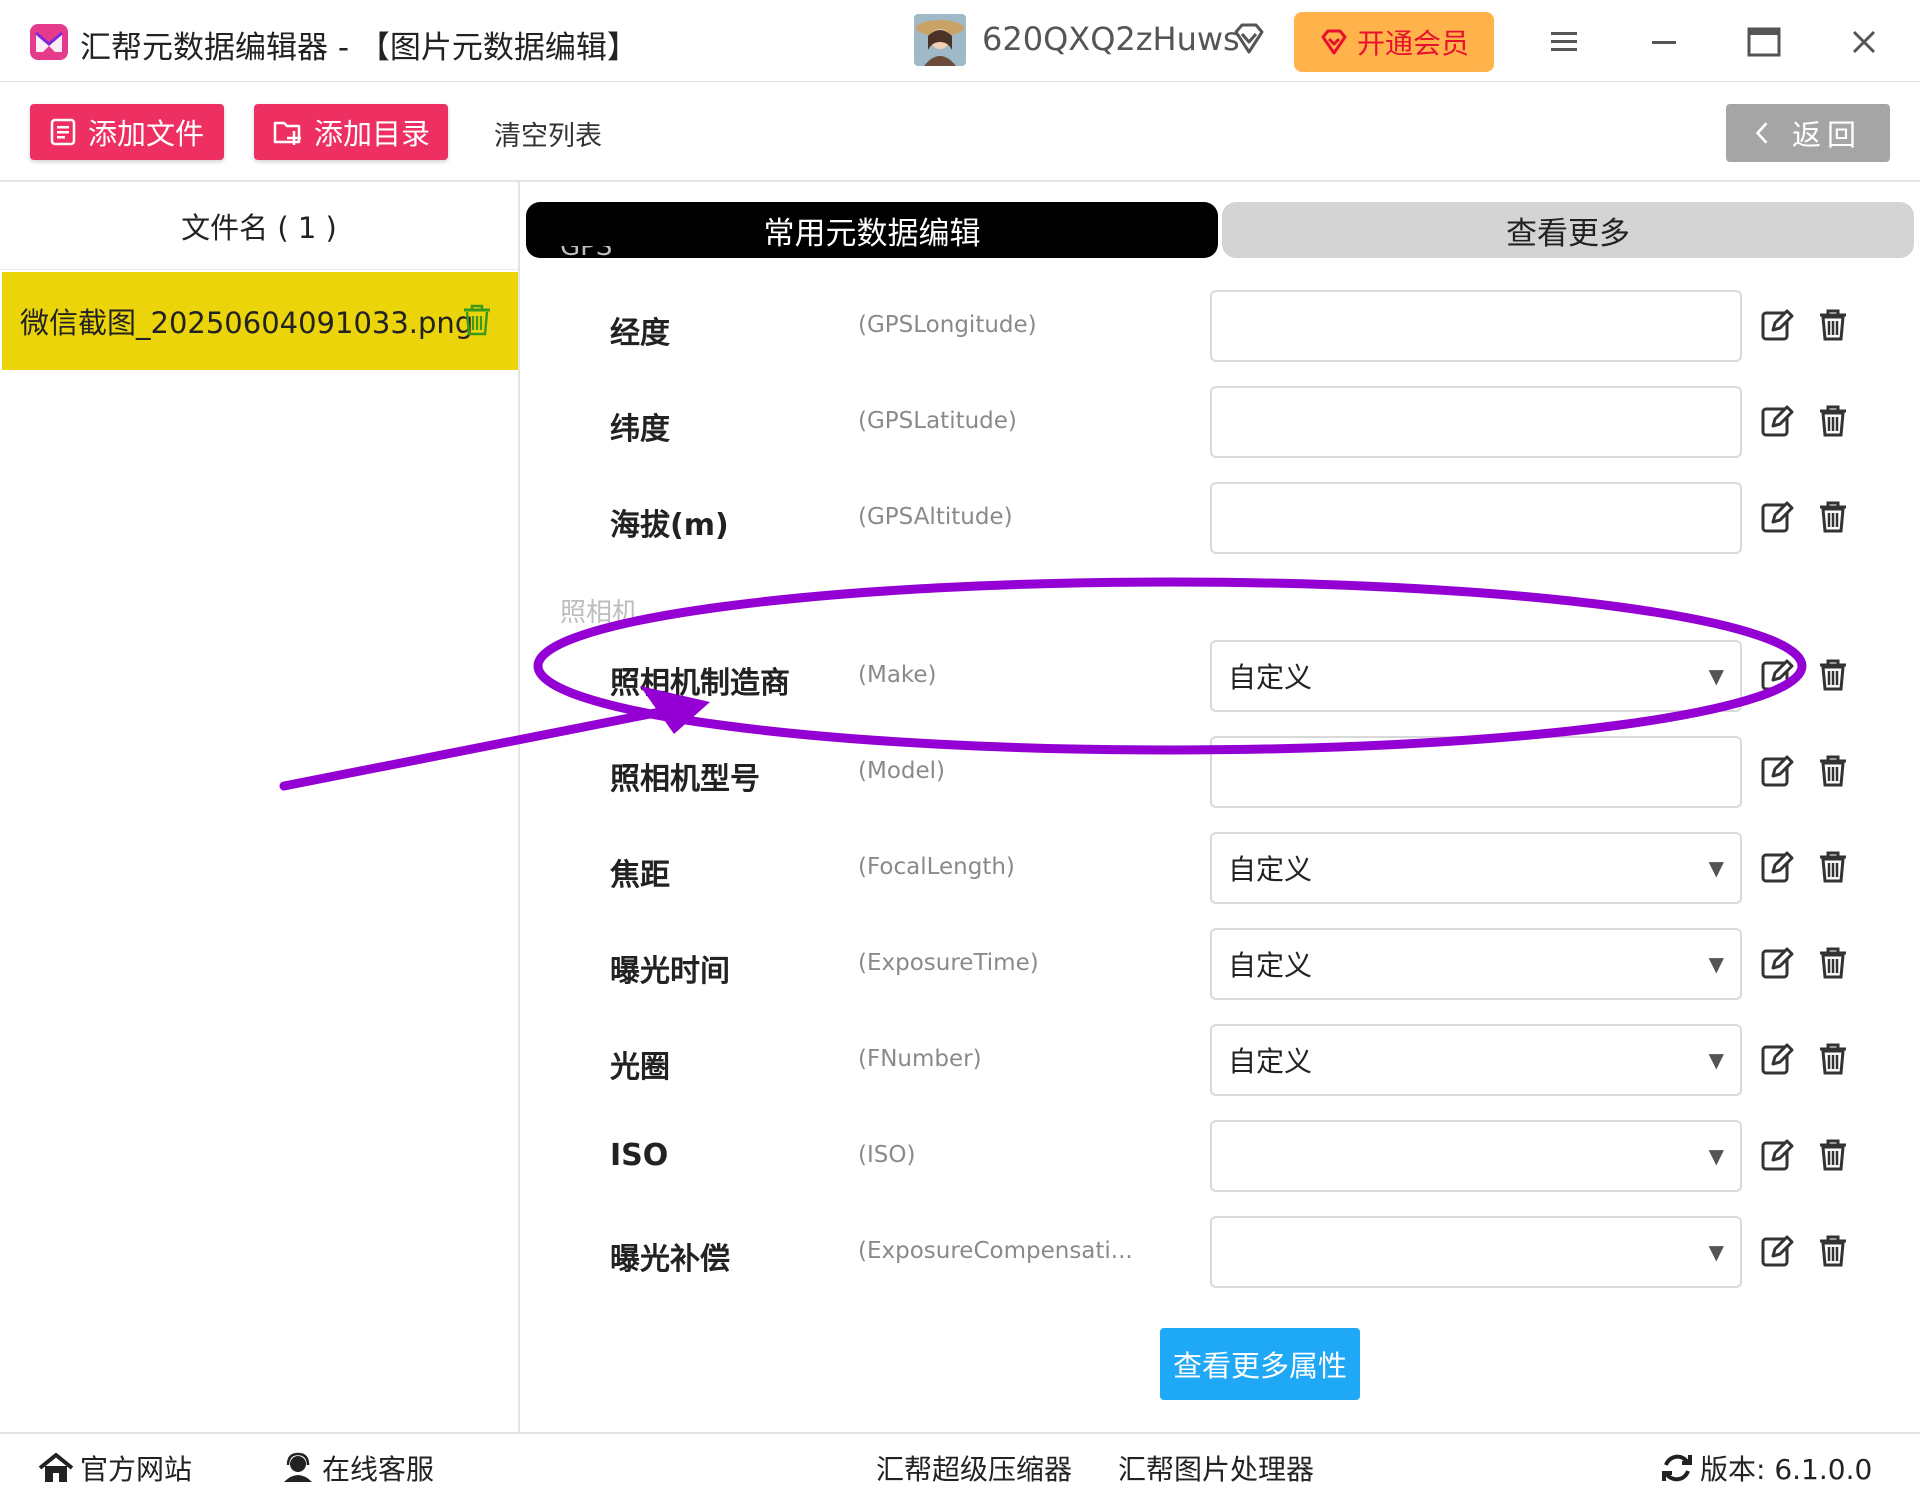 The image size is (1920, 1500). Describe the element at coordinates (1334, 42) in the screenshot. I see `vip-diamond-icon` at that location.